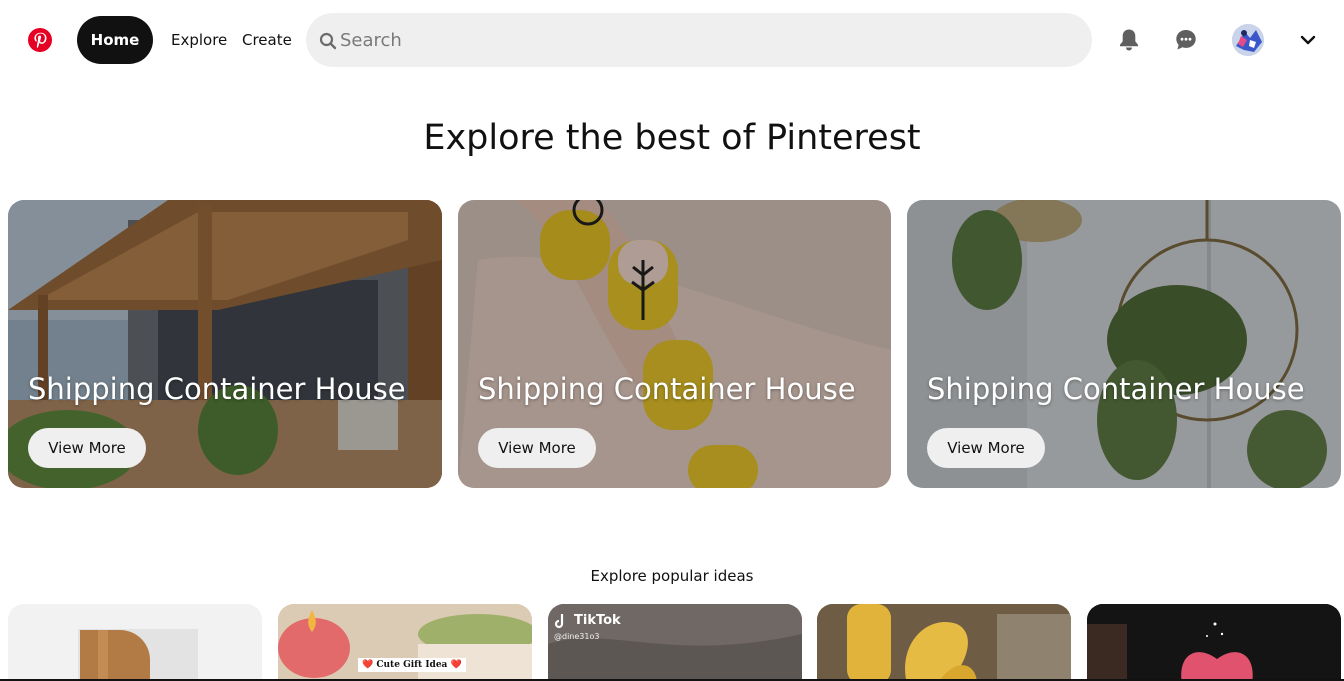 The width and height of the screenshot is (1344, 681). Describe the element at coordinates (705, 40) in the screenshot. I see `search-input` at that location.